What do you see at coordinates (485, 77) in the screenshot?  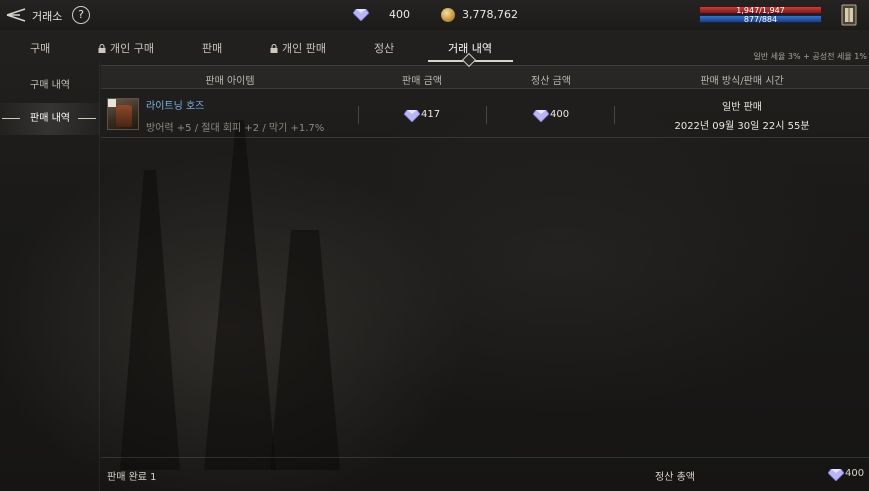 I see `table-header: 판매 아이템 판매 금액 정산 금액 판매 방식/판매 시간` at bounding box center [485, 77].